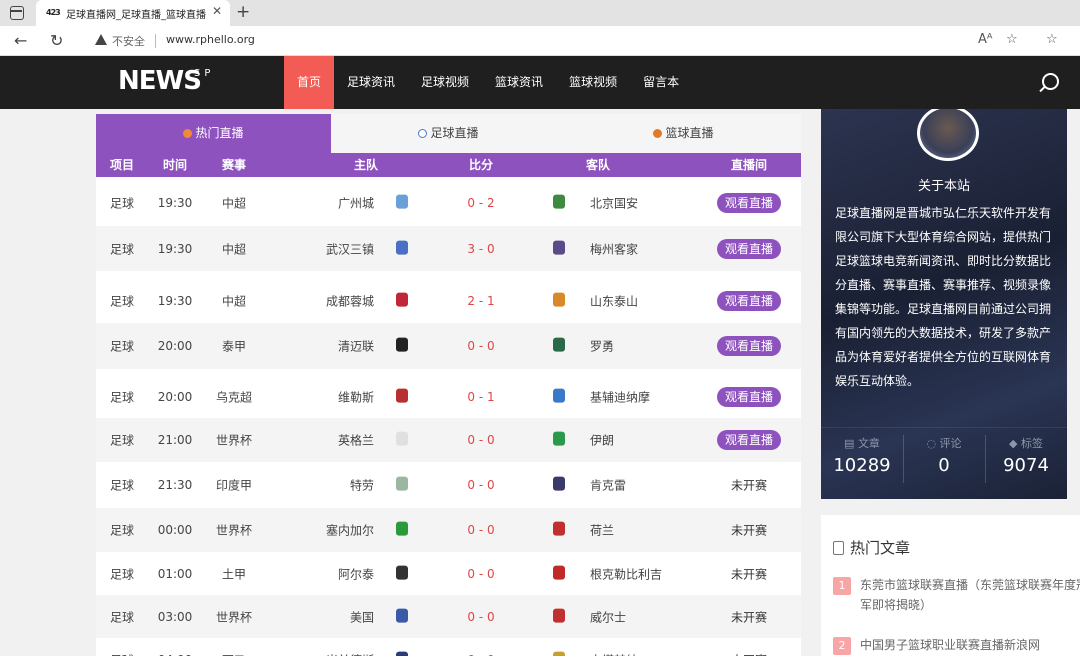 The image size is (1080, 656). I want to click on close-tab-icon: ✕, so click(217, 11).